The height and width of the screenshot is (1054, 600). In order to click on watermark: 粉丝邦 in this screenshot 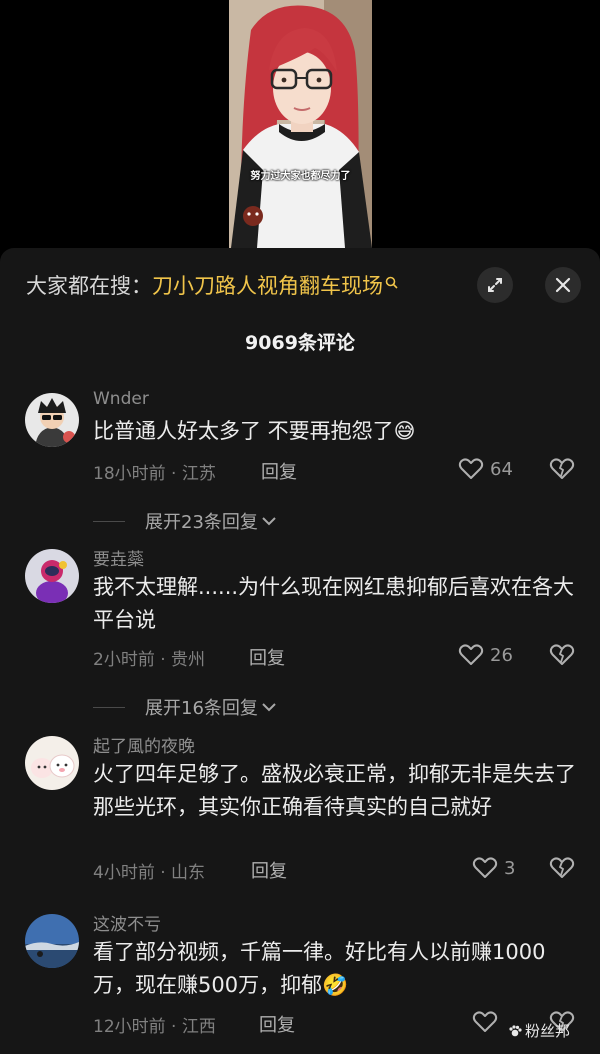, I will do `click(539, 1030)`.